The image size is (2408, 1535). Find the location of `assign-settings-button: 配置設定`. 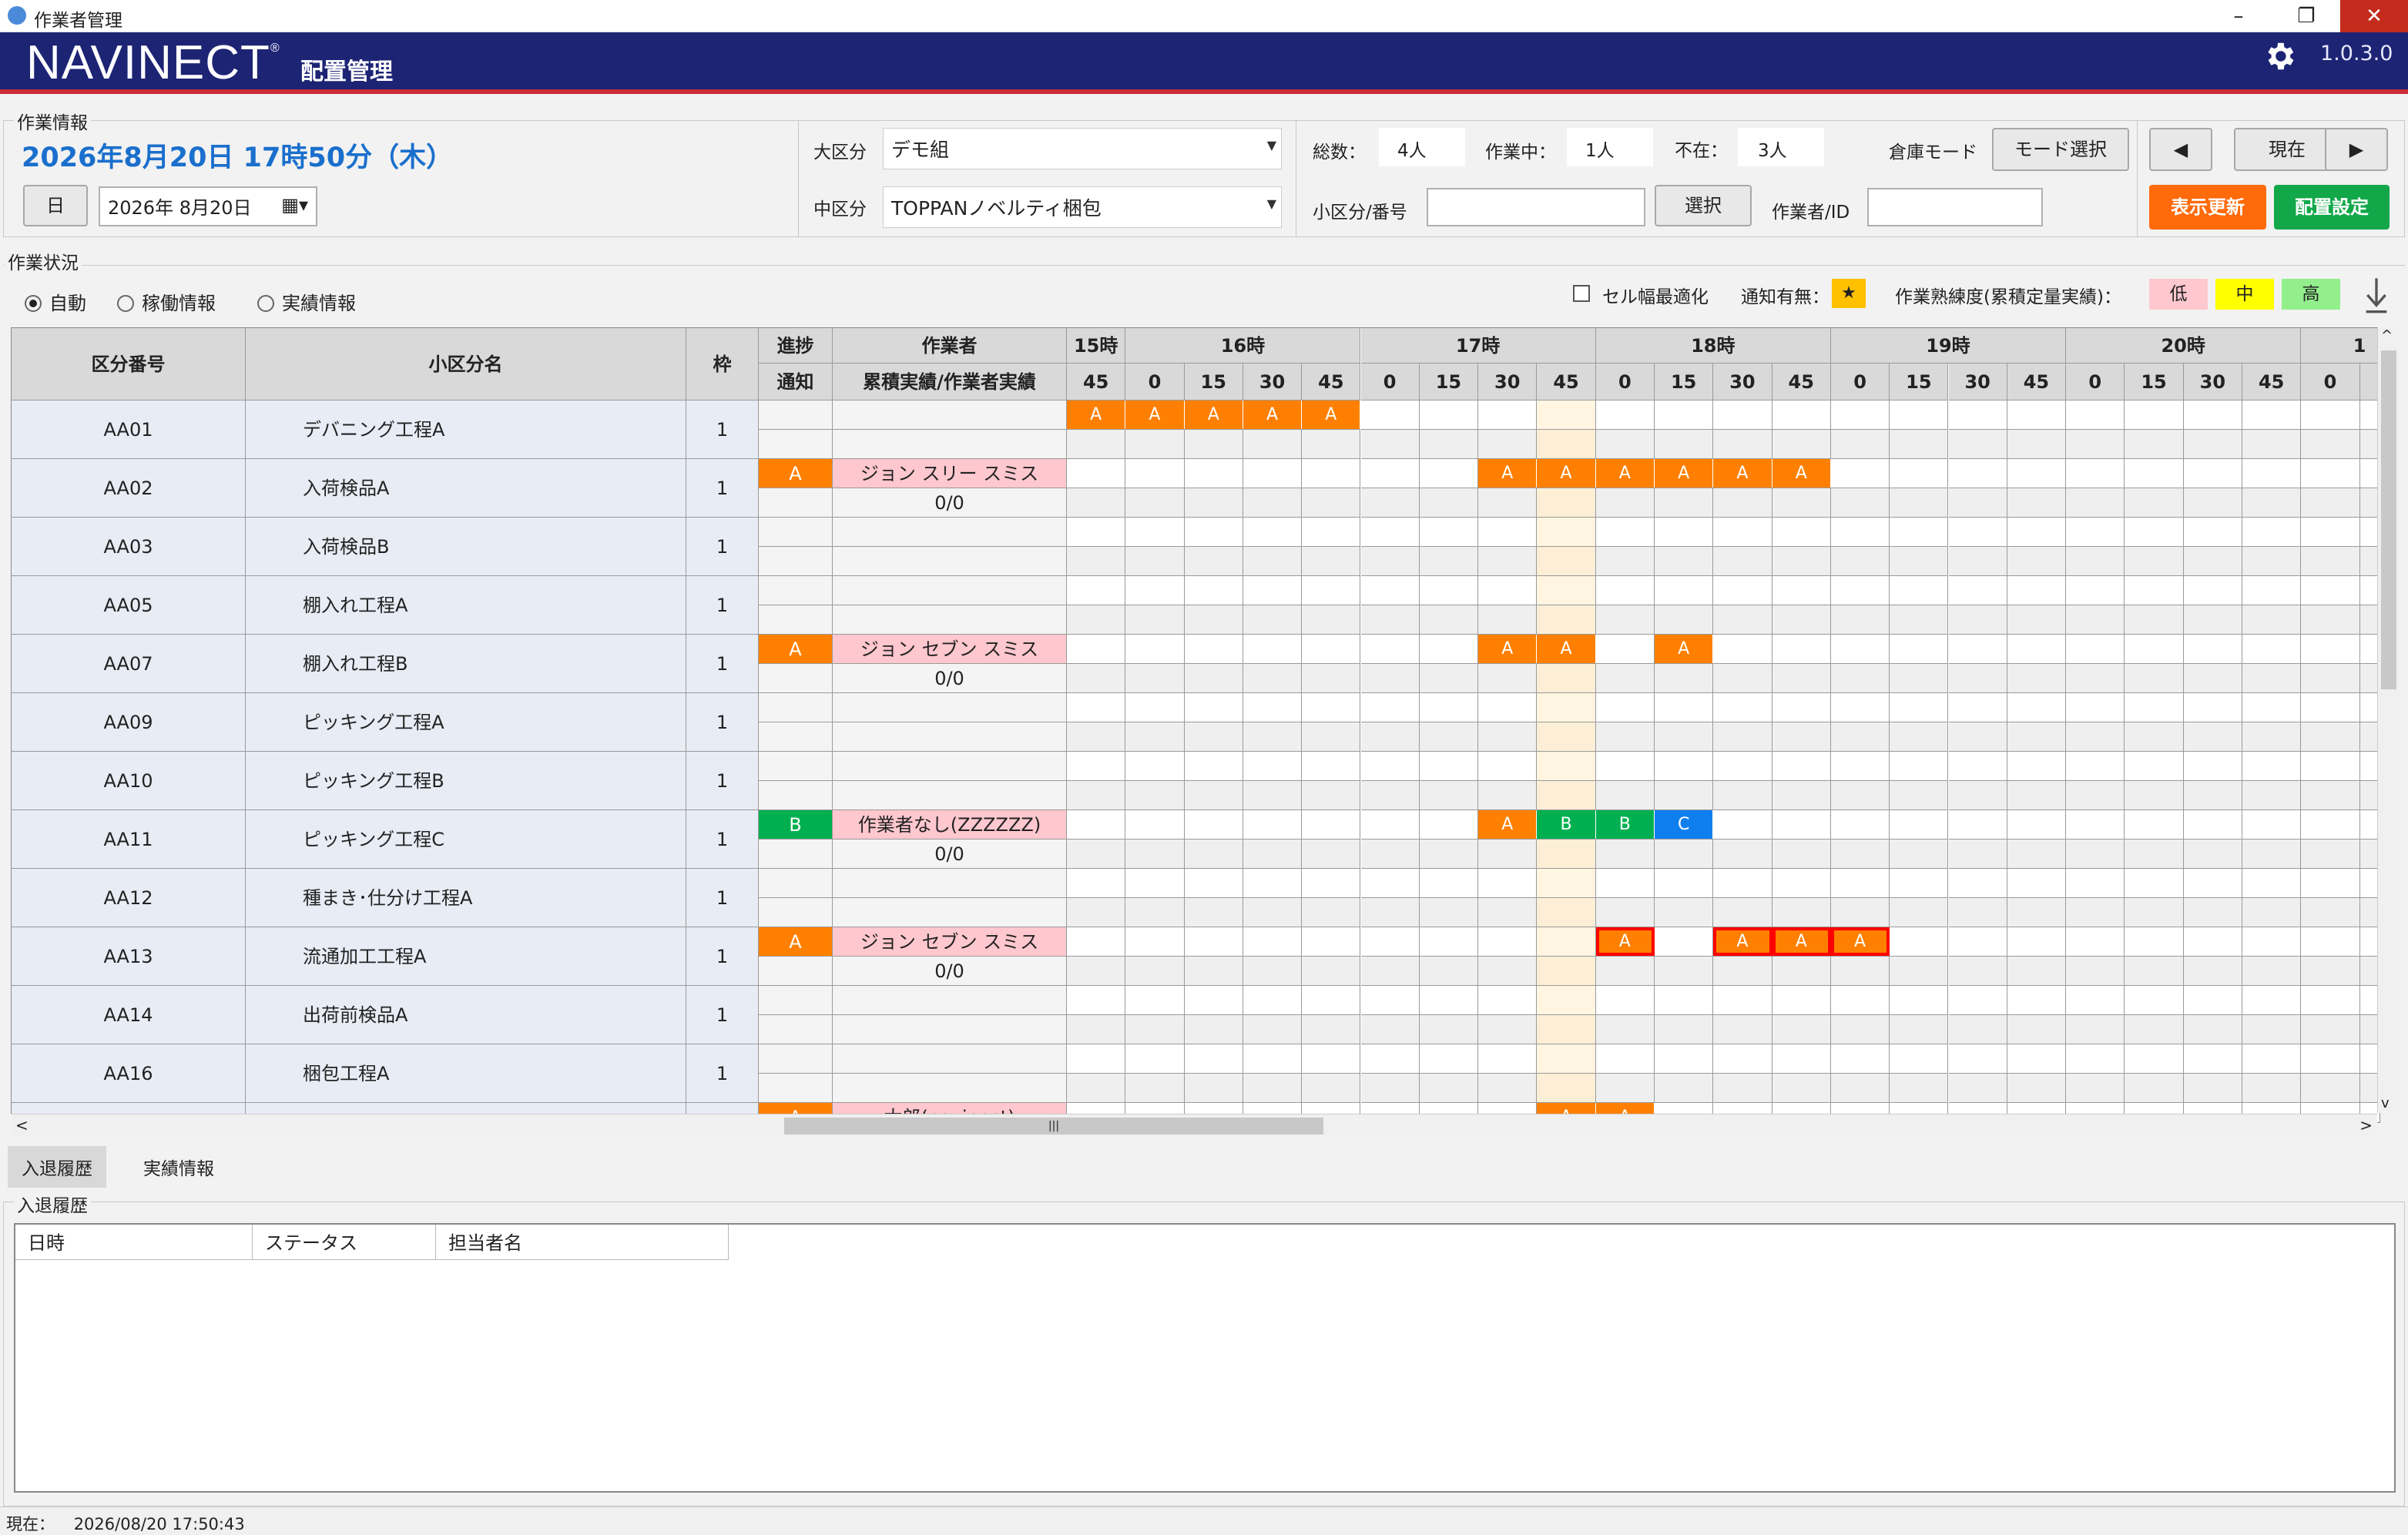

assign-settings-button: 配置設定 is located at coordinates (2332, 207).